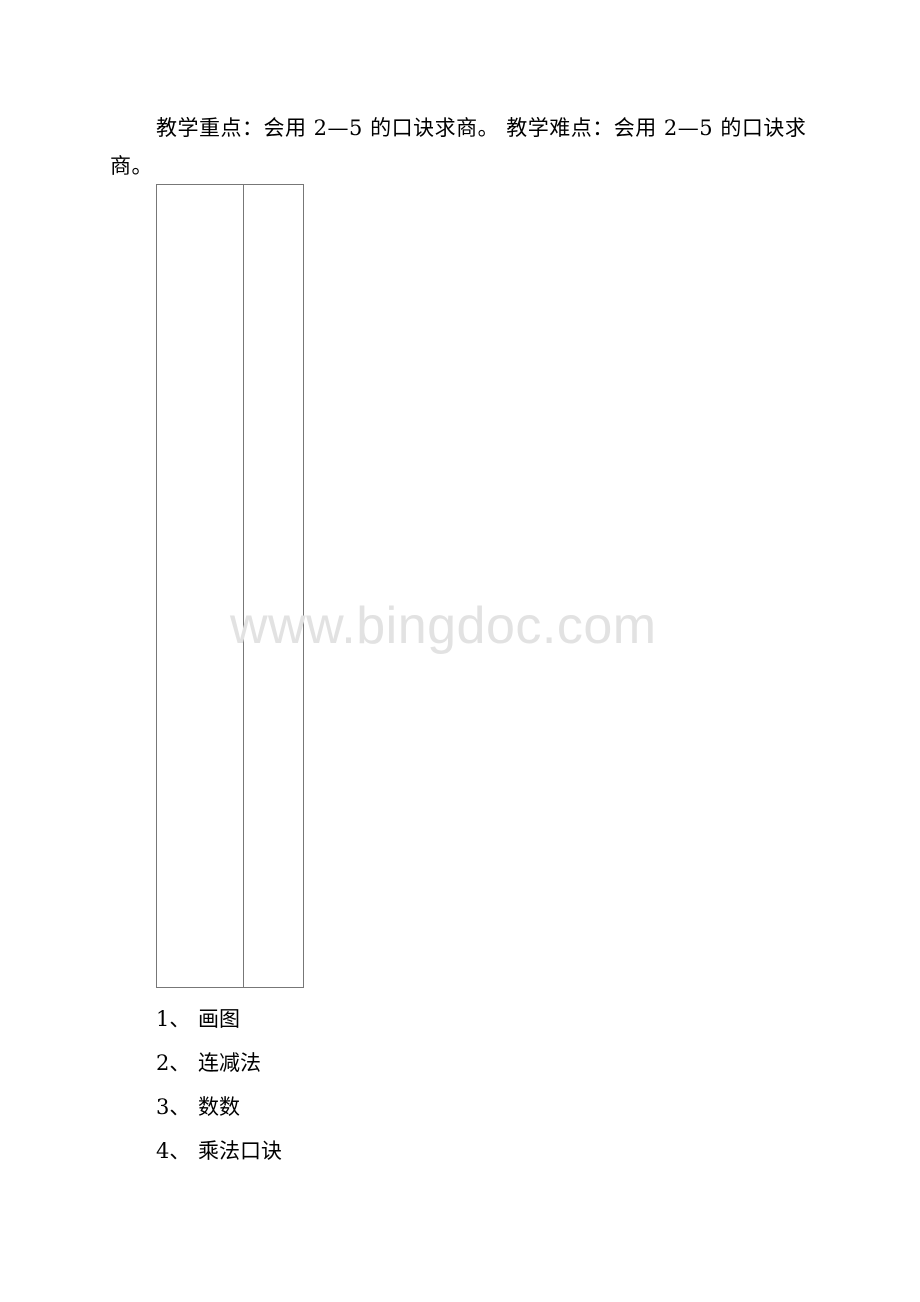 The image size is (920, 1302). I want to click on list-item-text: 数数, so click(219, 1107).